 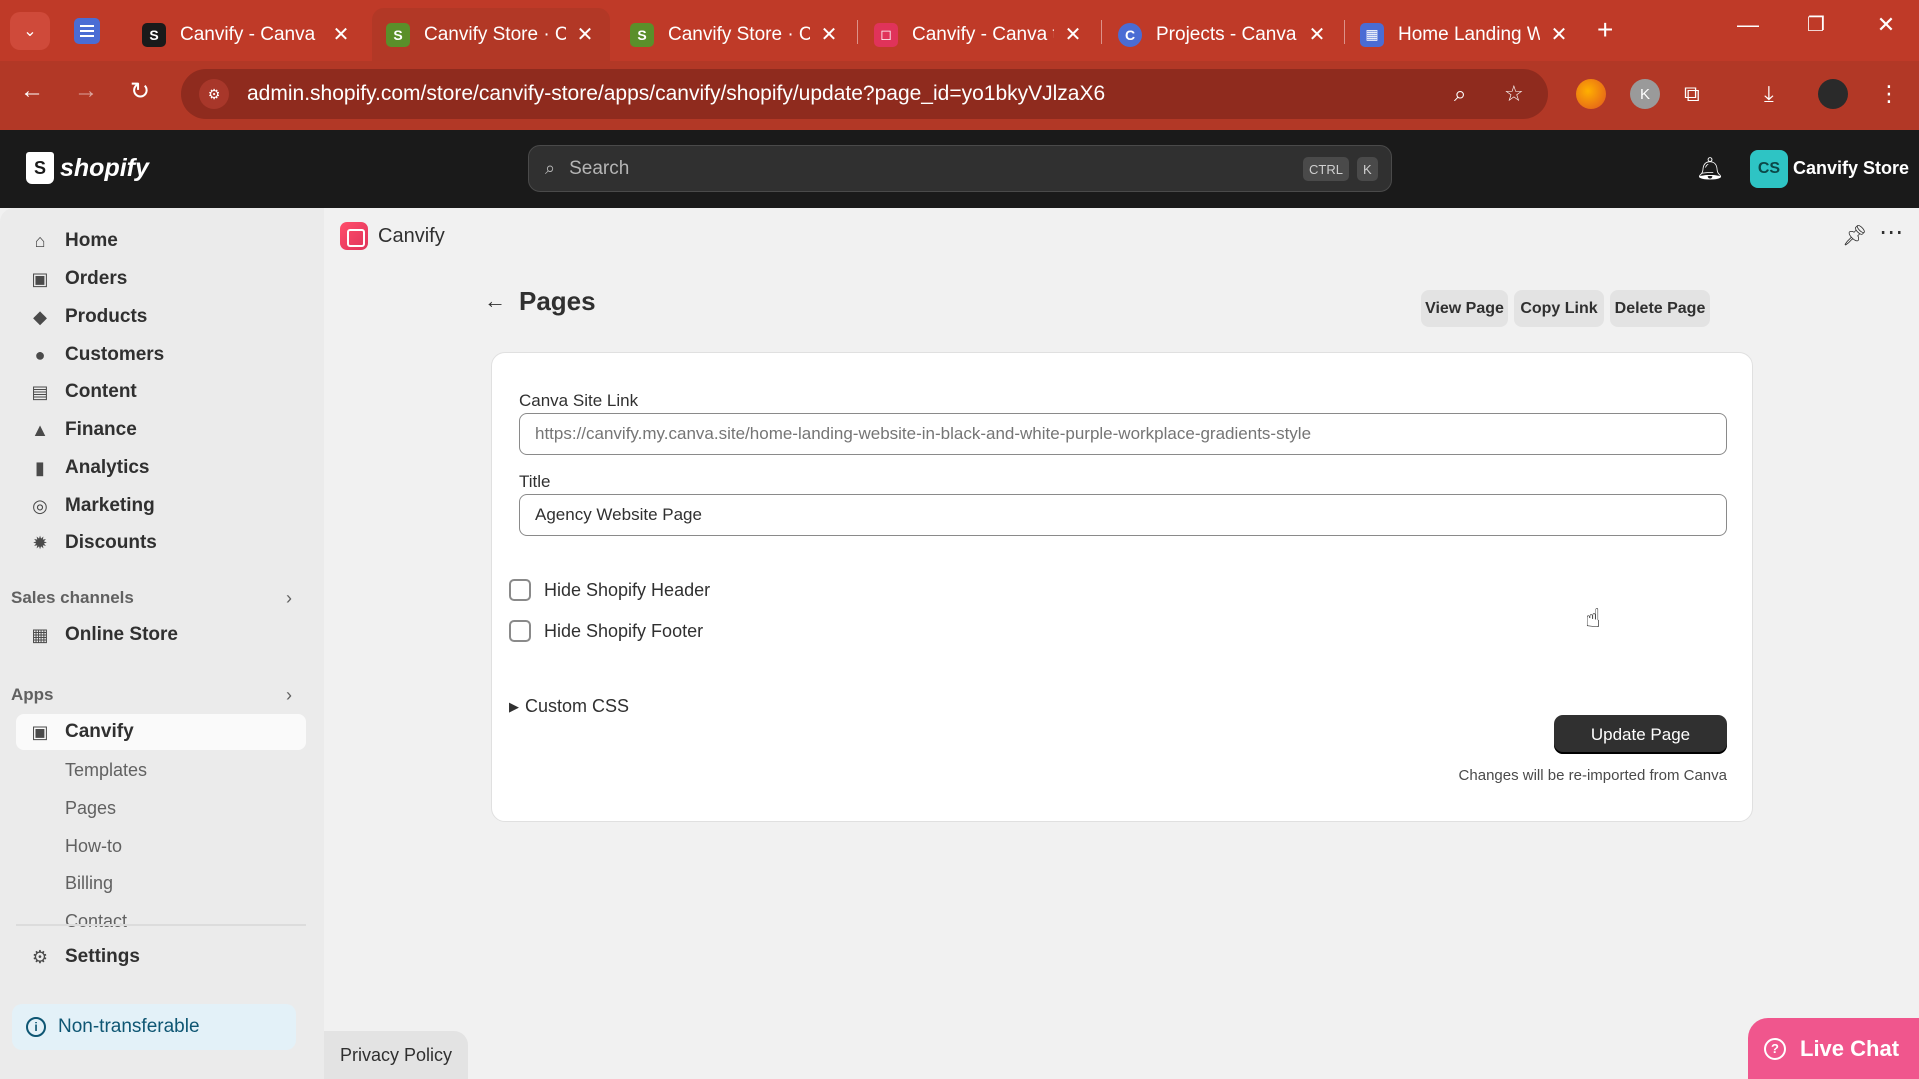 I want to click on store-avatar: CS, so click(x=1769, y=169).